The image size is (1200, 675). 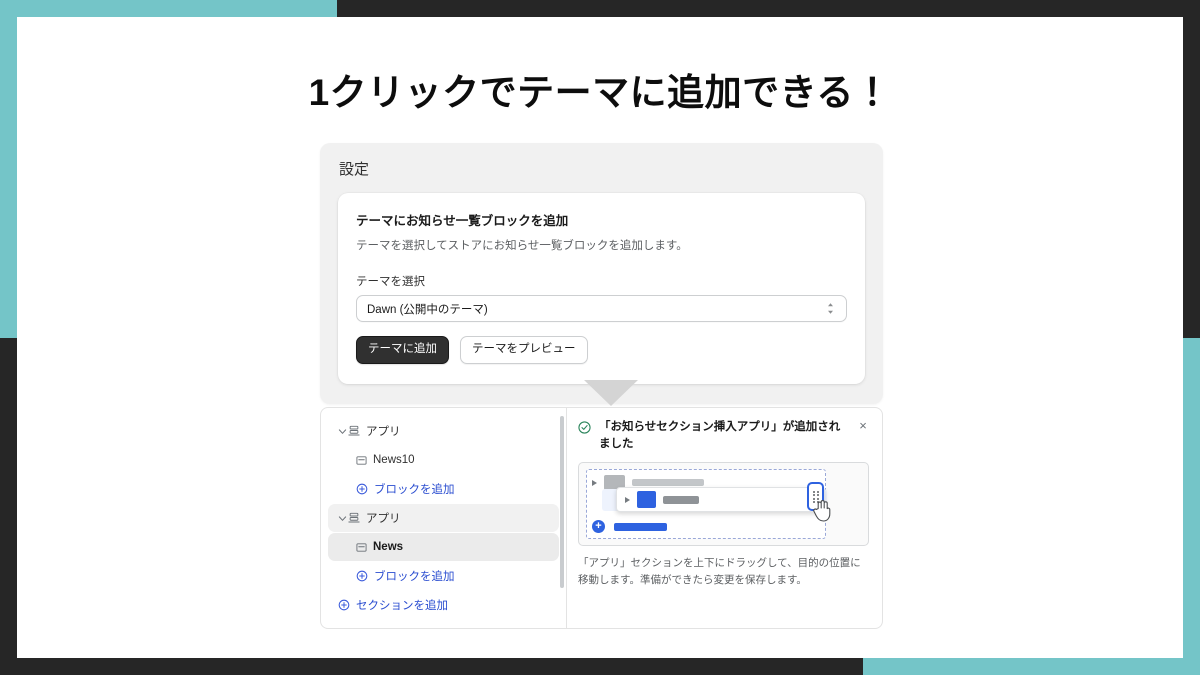 What do you see at coordinates (646, 500) in the screenshot?
I see `placeholder-thumbnail-active` at bounding box center [646, 500].